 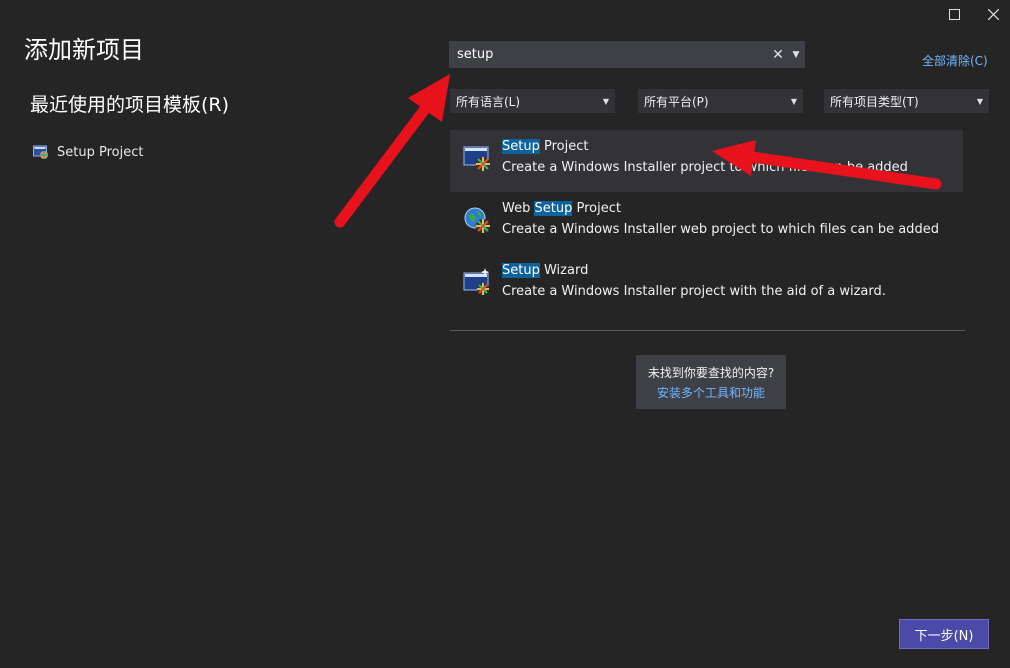 I want to click on project-type-filter: 所有项目类型(T) ▼, so click(x=906, y=101).